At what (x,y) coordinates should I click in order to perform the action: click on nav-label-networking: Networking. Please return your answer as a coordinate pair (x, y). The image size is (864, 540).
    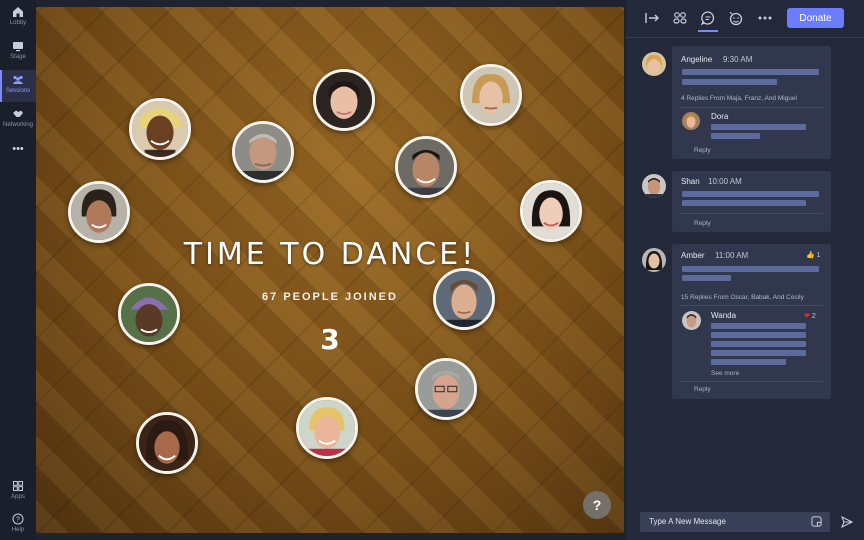
    Looking at the image, I should click on (17, 125).